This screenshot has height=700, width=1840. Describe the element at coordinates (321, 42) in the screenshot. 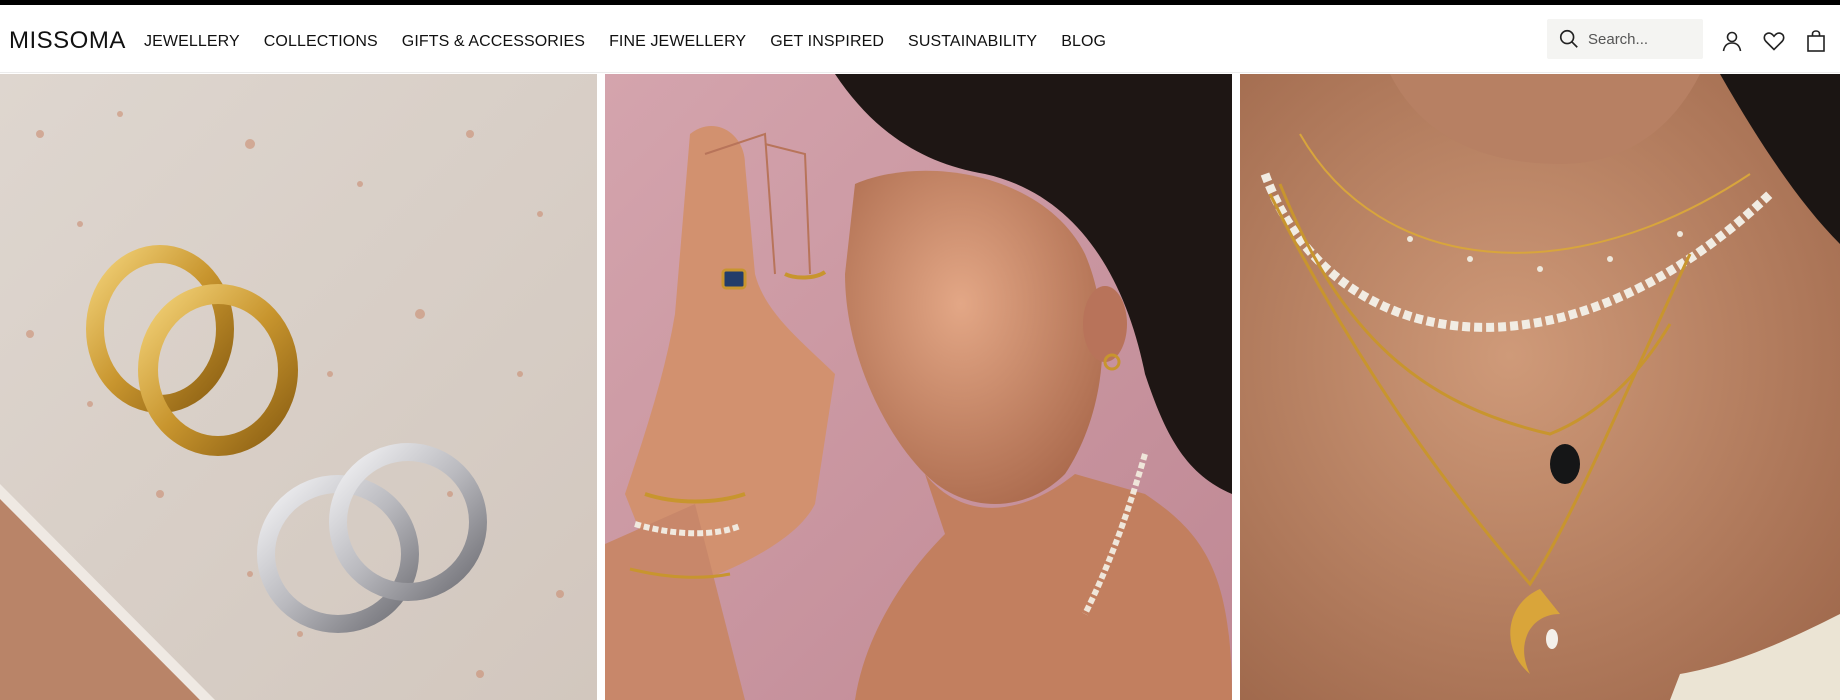

I see `nav-item-collections: COLLECTIONS` at that location.